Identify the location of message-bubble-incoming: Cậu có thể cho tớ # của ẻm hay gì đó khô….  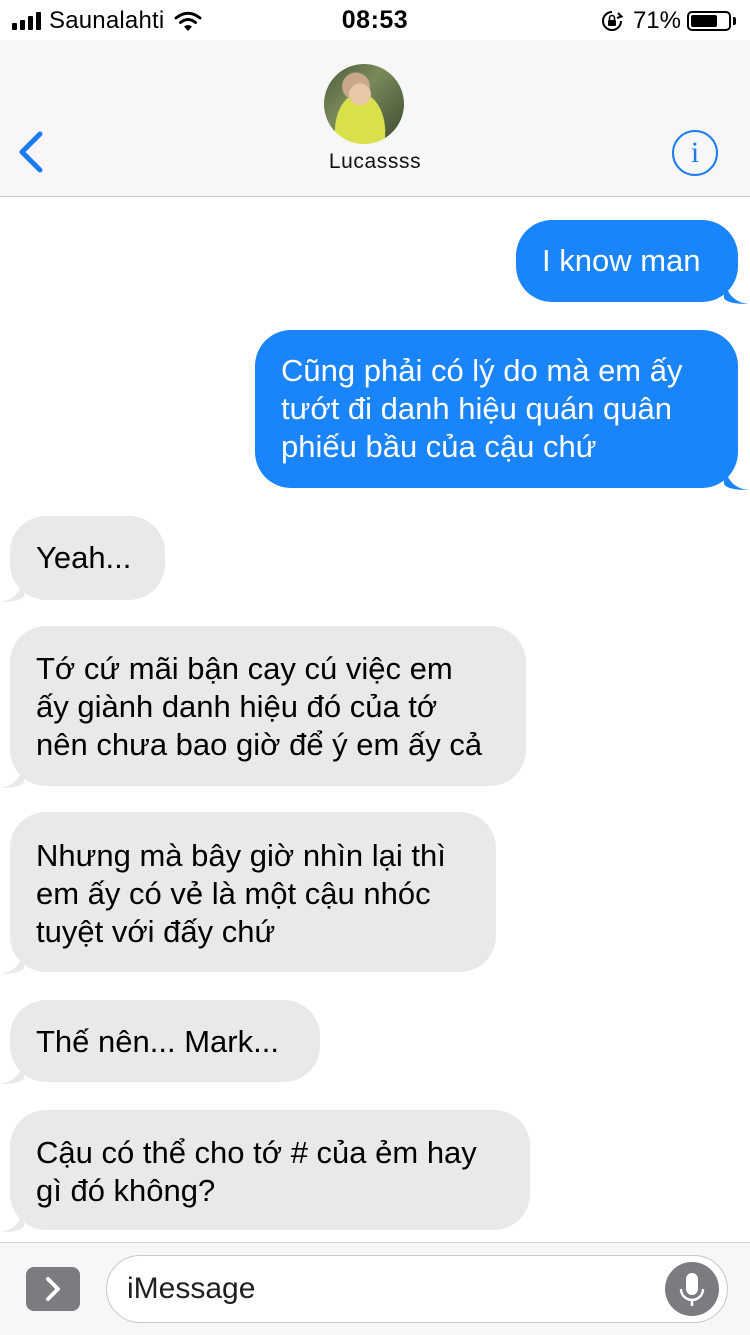
(265, 1171).